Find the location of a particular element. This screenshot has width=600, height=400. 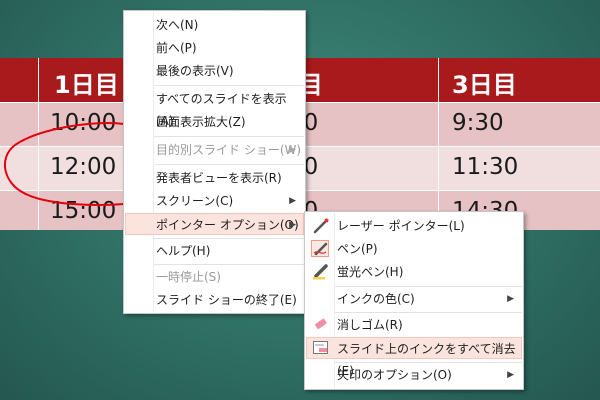

menu-item-label: 次へ(N) is located at coordinates (177, 25).